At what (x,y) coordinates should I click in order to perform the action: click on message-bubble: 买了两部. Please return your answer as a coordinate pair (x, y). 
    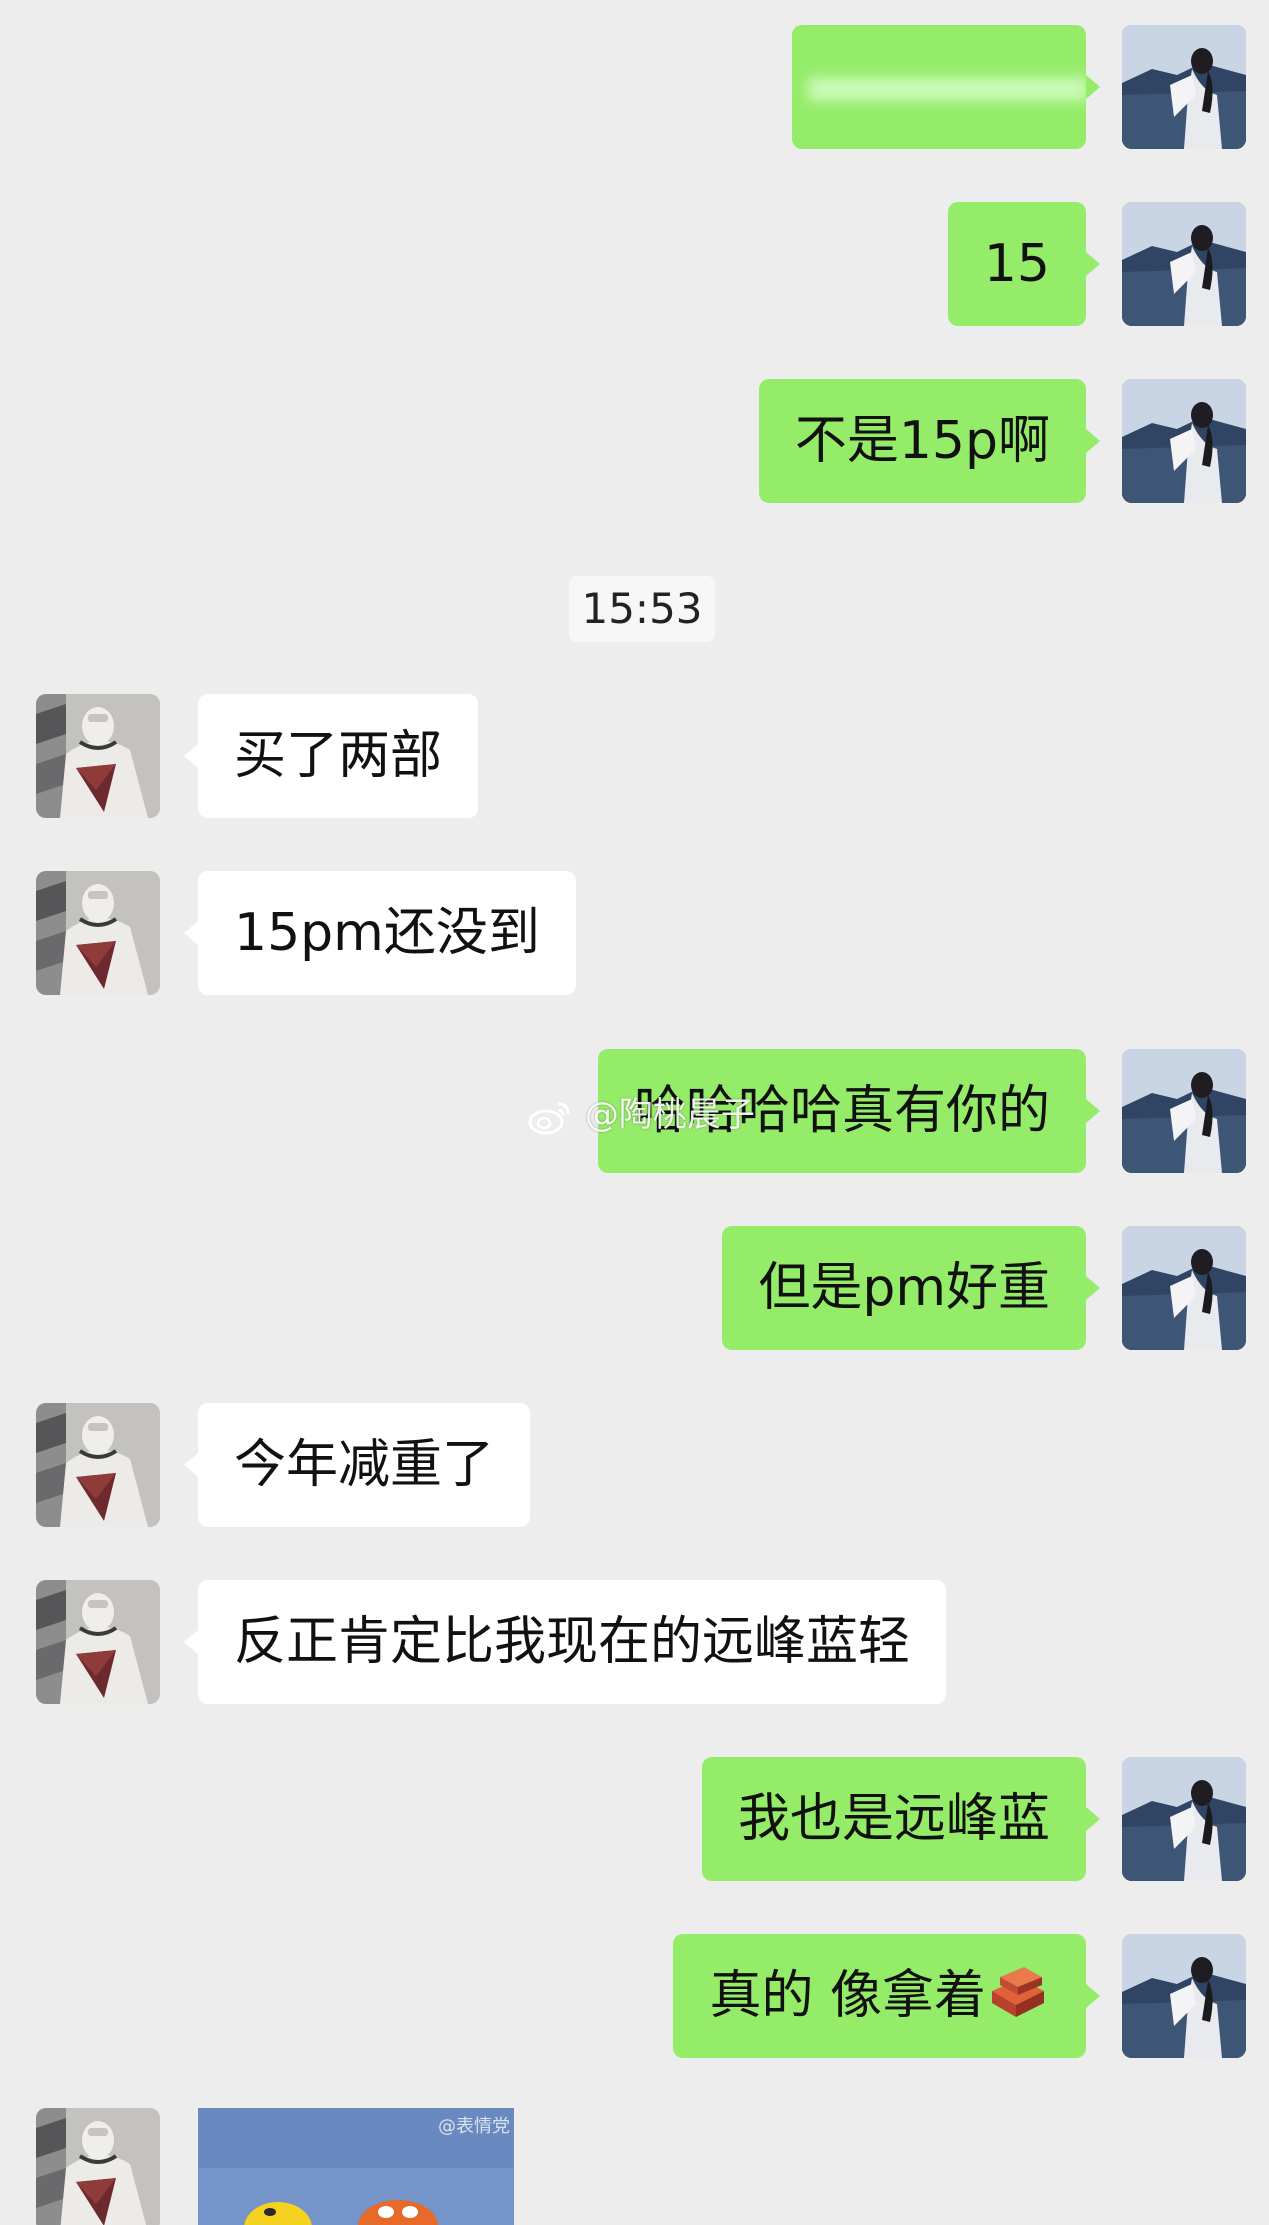
    Looking at the image, I should click on (331, 756).